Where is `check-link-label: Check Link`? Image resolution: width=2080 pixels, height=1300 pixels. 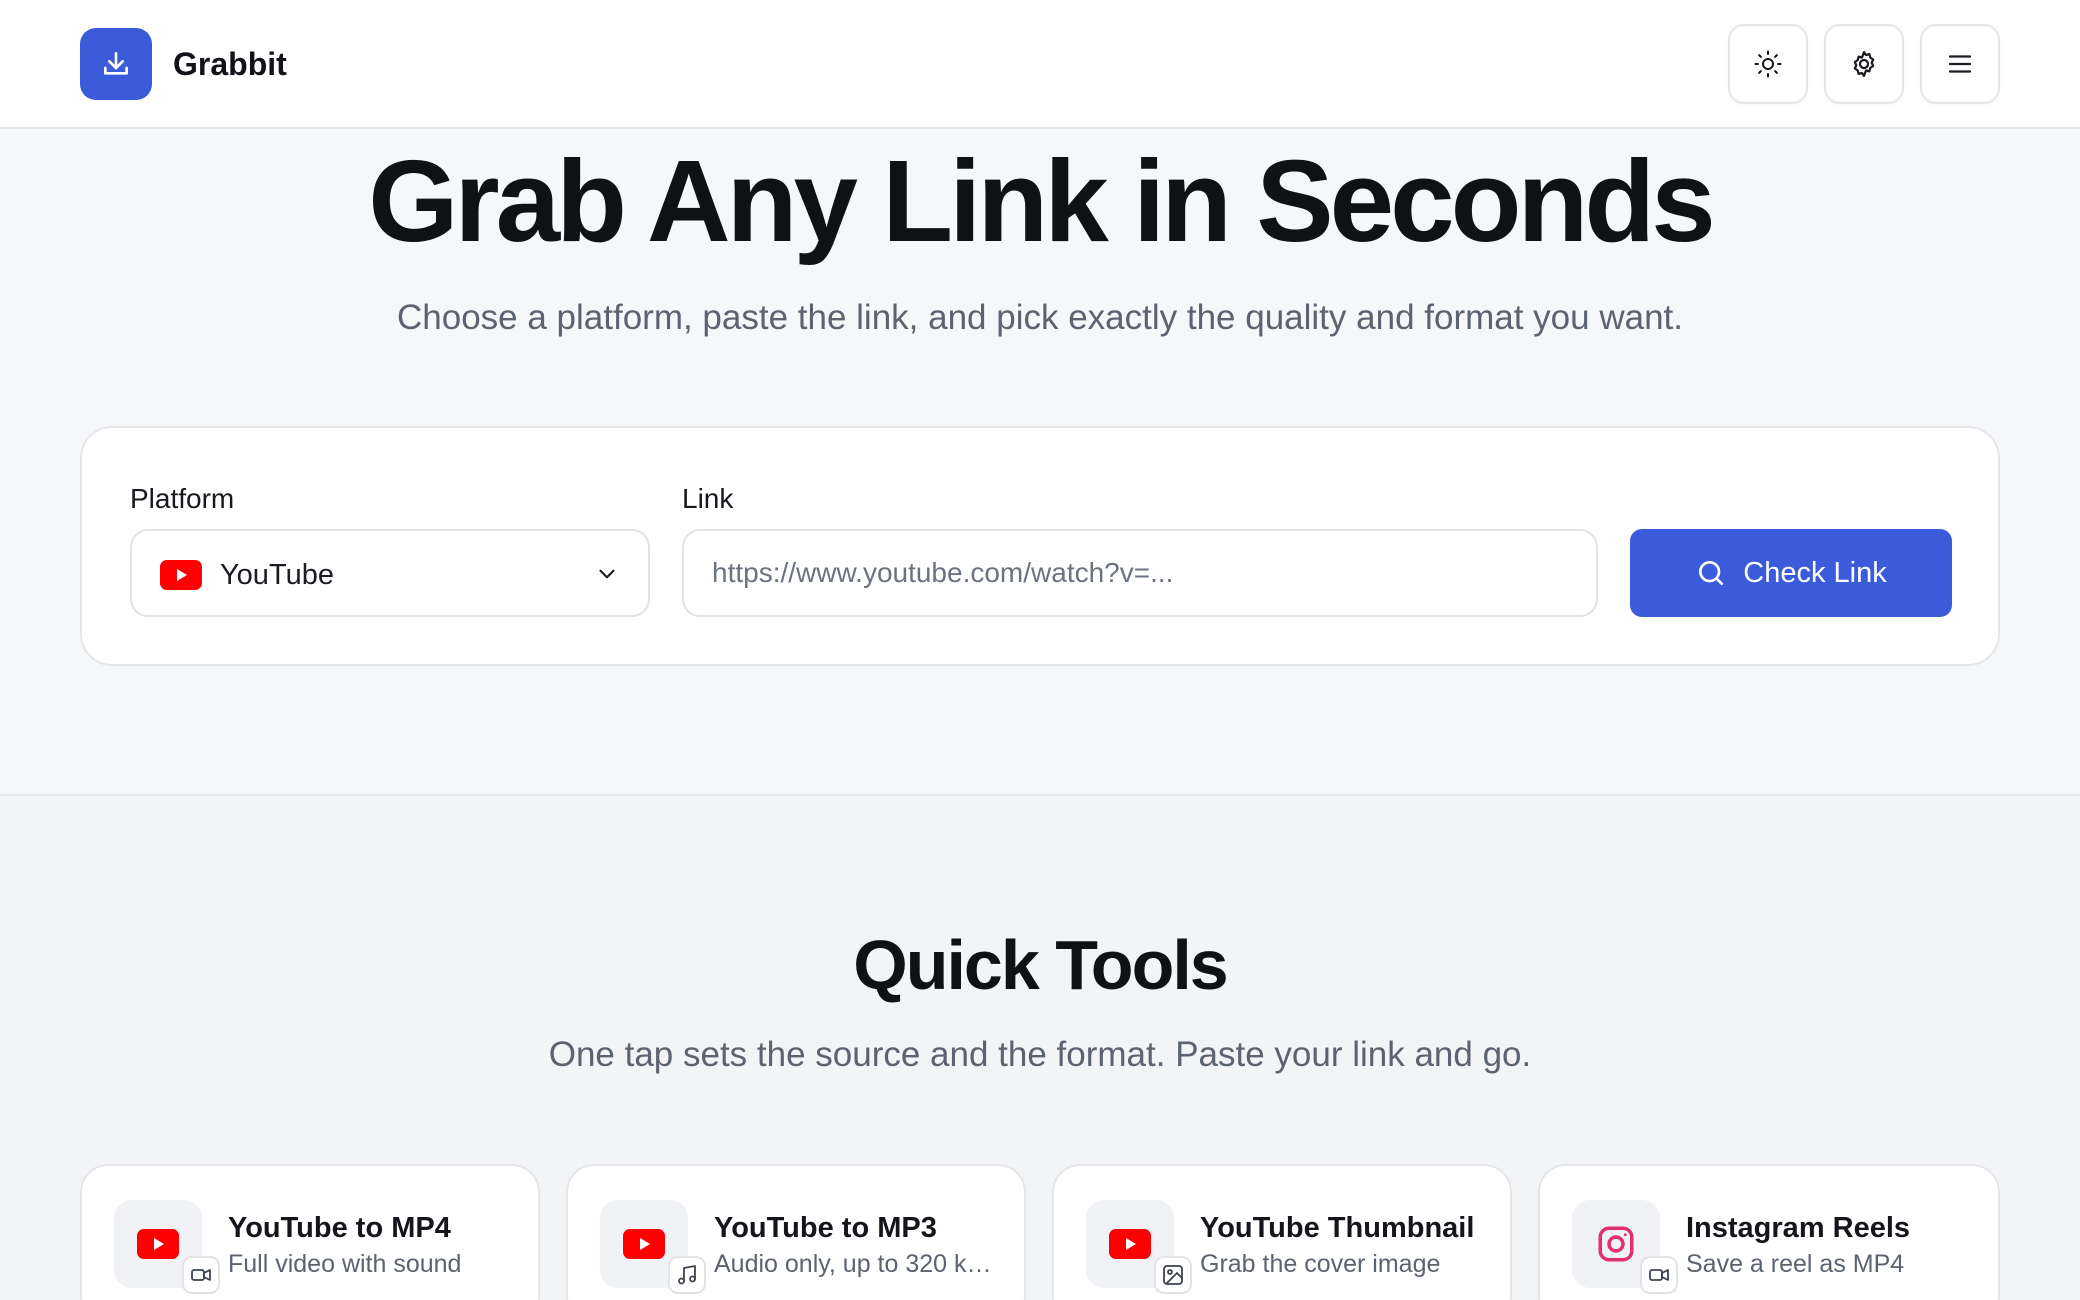 check-link-label: Check Link is located at coordinates (1815, 572).